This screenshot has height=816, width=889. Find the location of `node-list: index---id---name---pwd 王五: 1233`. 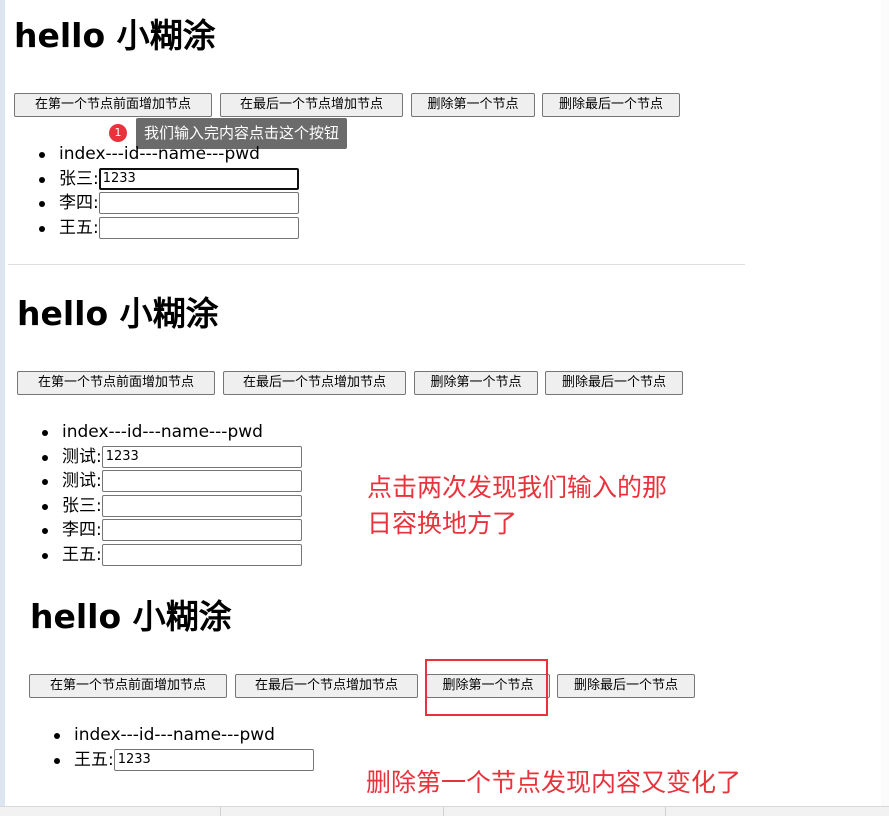

node-list: index---id---name---pwd 王五: 1233 is located at coordinates (184, 748).